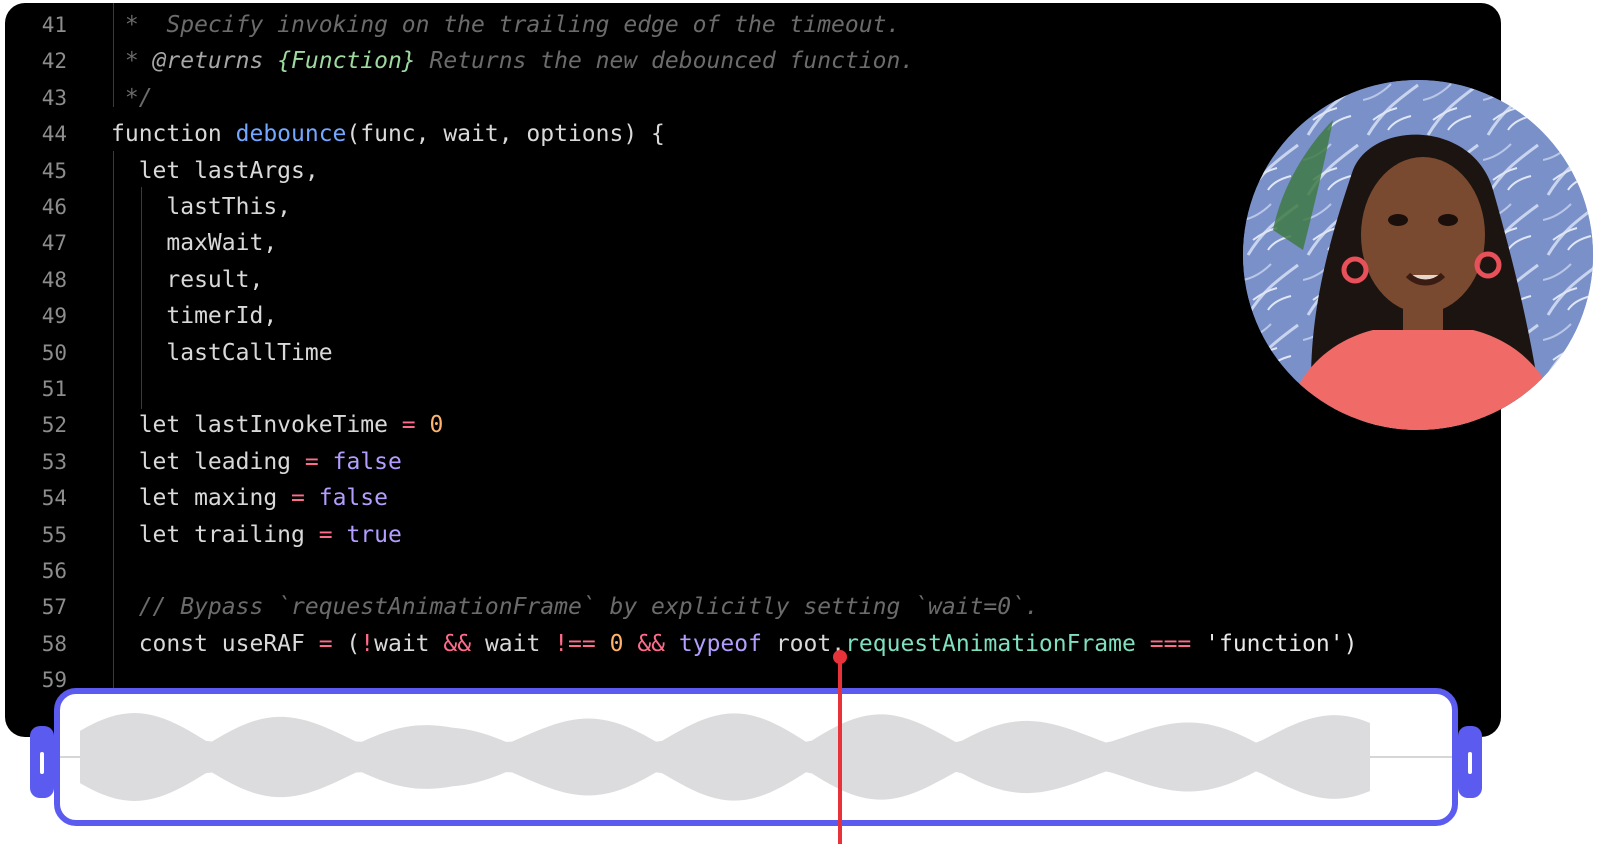  I want to click on code-token: lastCallTime, so click(222, 352).